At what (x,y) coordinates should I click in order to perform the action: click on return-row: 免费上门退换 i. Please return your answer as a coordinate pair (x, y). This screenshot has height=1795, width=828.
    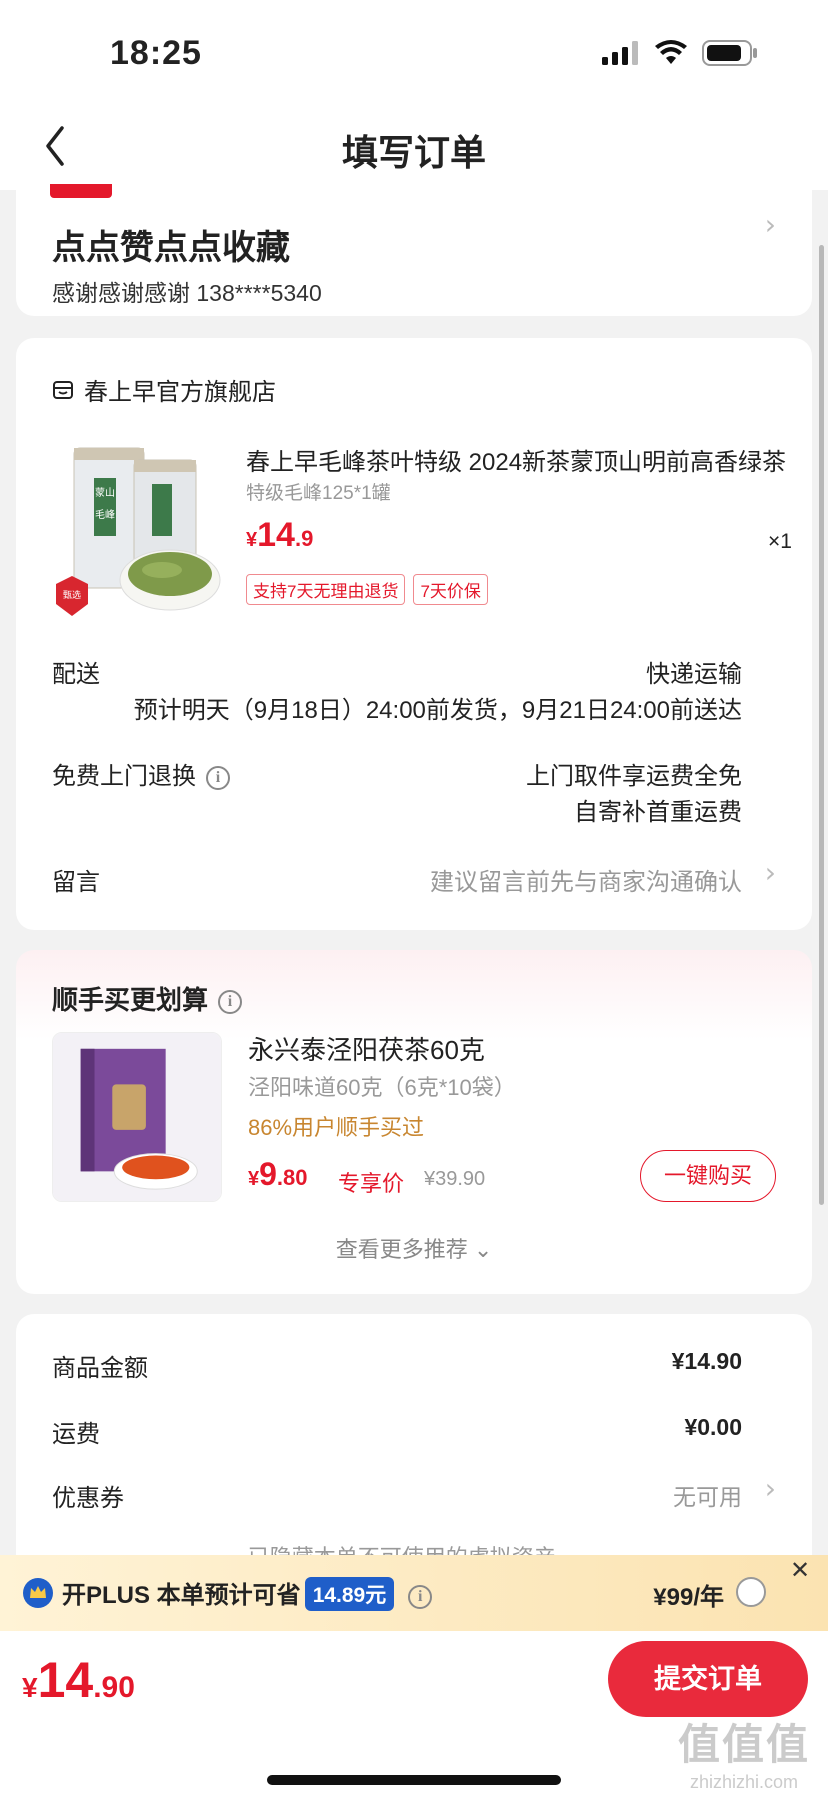
    Looking at the image, I should click on (141, 773).